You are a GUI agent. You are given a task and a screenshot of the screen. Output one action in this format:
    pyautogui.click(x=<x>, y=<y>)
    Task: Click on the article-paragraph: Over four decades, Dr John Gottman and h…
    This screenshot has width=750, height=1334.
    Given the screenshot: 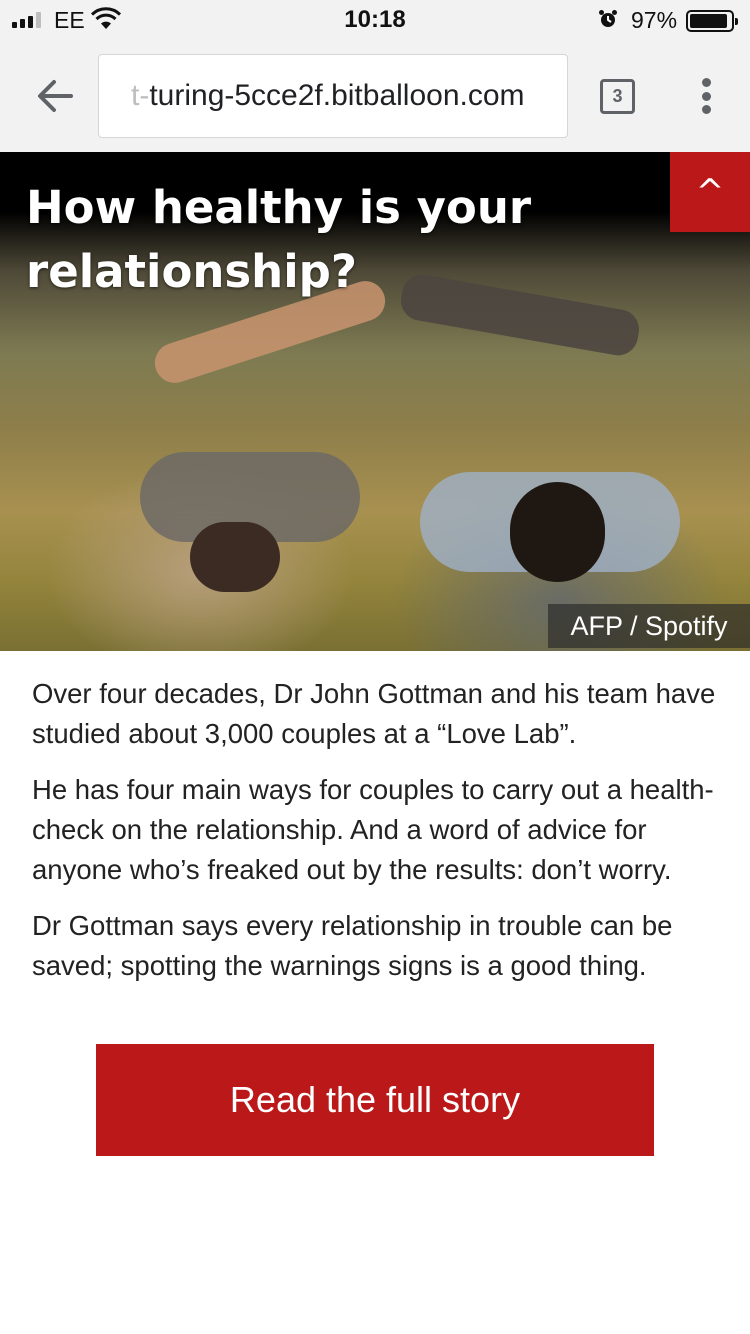 What is the action you would take?
    pyautogui.click(x=374, y=713)
    